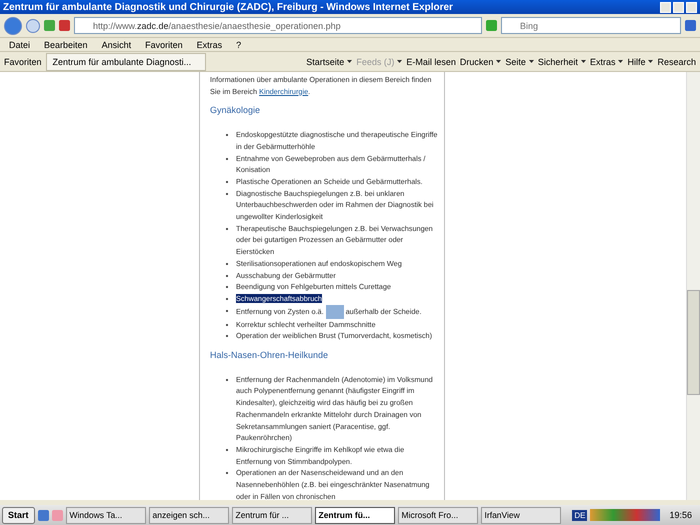 The width and height of the screenshot is (700, 525). Describe the element at coordinates (591, 25) in the screenshot. I see `search-field: Bing` at that location.